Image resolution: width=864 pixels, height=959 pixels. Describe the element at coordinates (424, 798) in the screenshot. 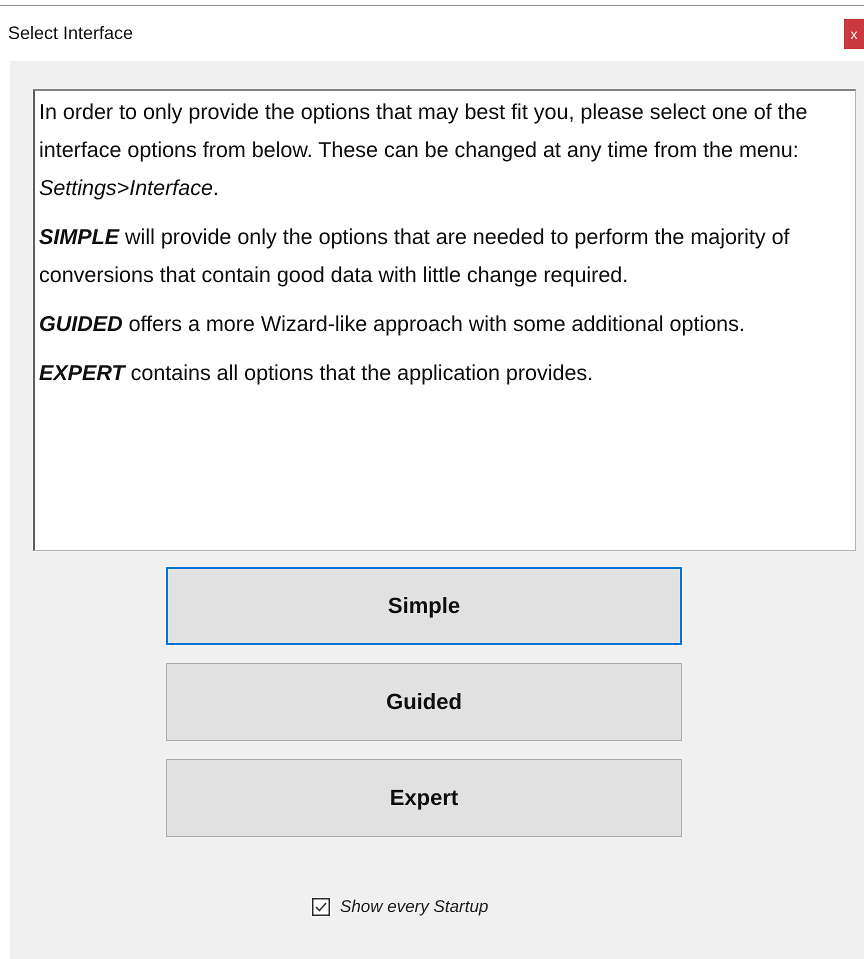

I see `interface-button: Expert` at that location.